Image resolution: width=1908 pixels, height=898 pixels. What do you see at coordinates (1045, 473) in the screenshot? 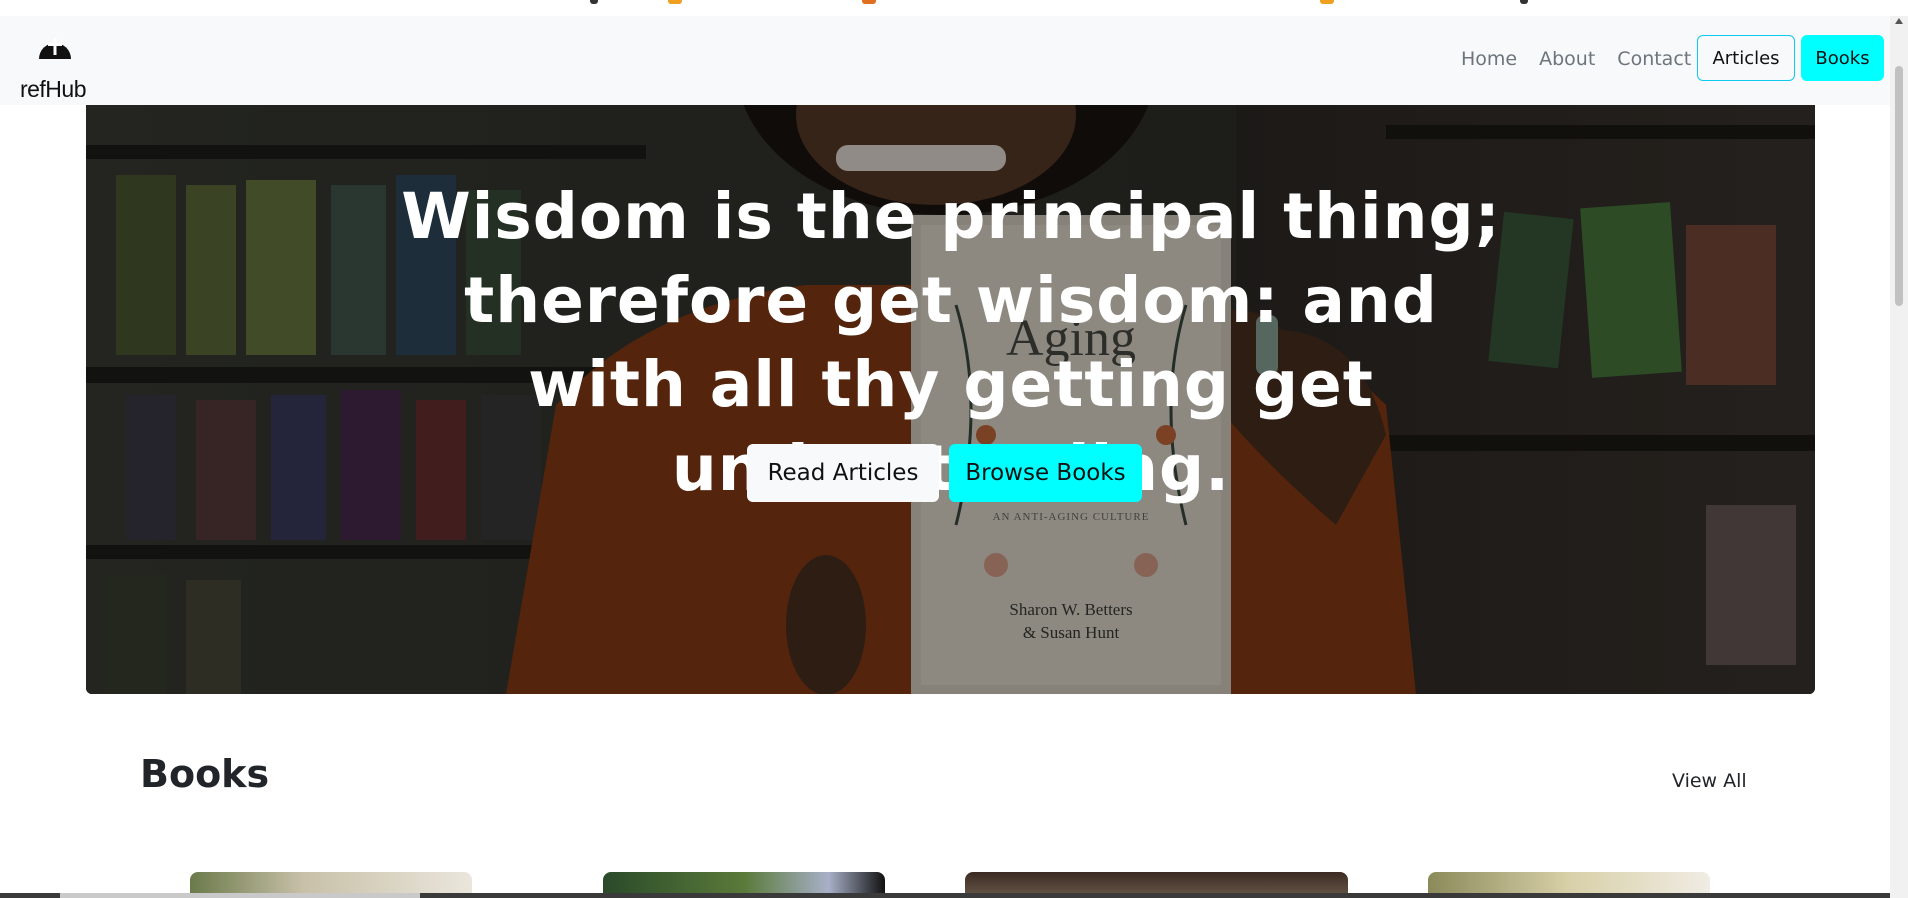
I see `browse-books-button: Browse Books` at bounding box center [1045, 473].